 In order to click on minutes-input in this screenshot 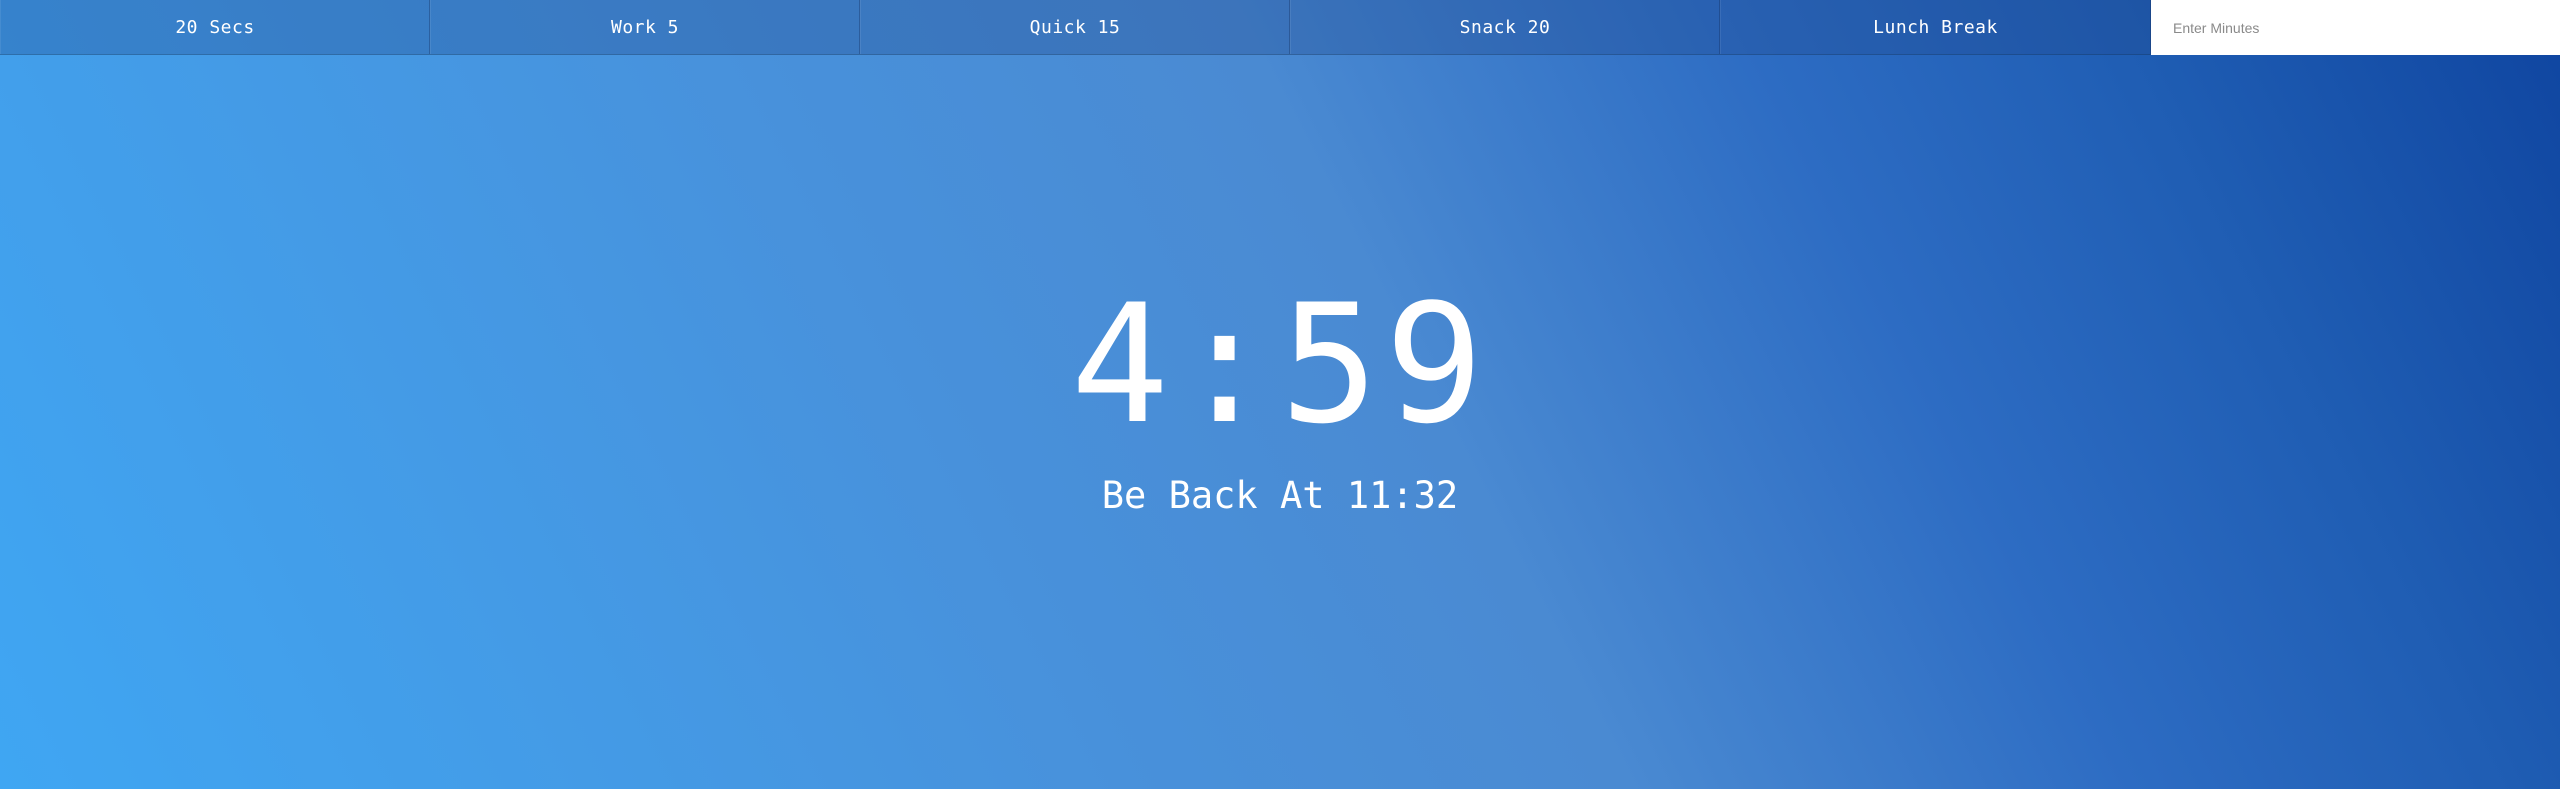, I will do `click(2358, 27)`.